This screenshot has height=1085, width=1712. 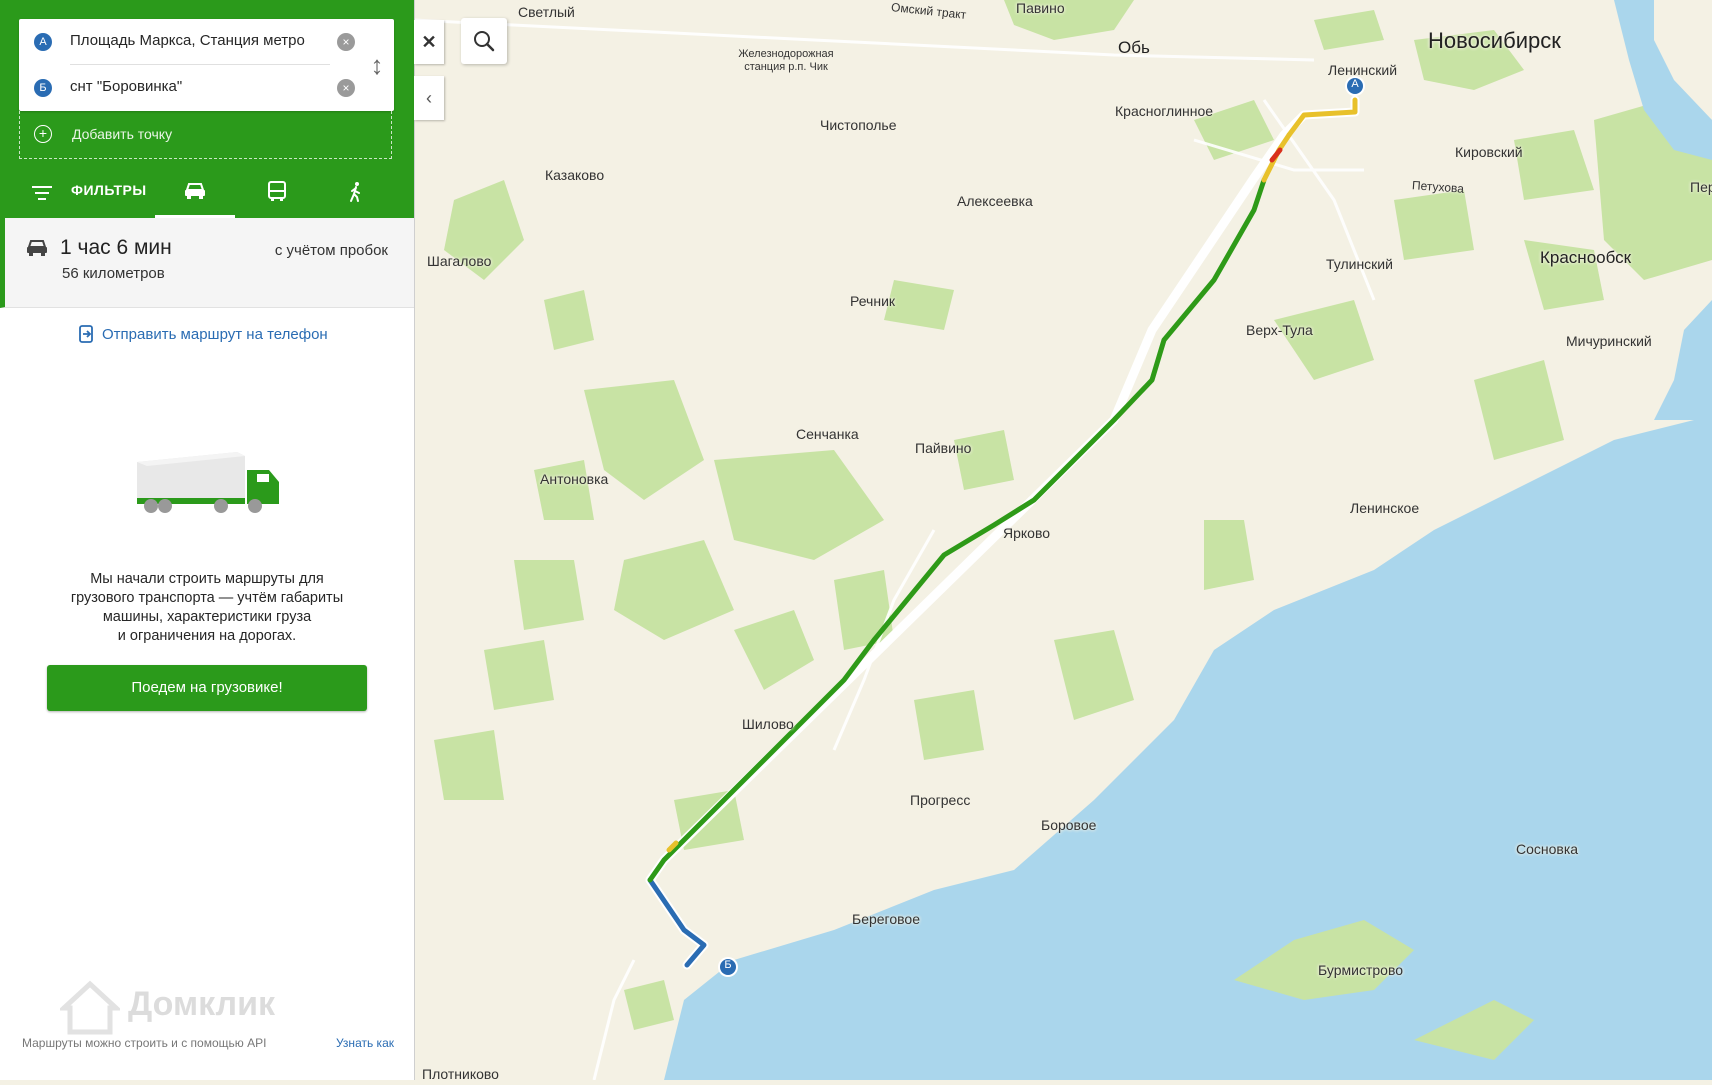 I want to click on tab-filters: ФИЛЬТРЫ, so click(x=92, y=192).